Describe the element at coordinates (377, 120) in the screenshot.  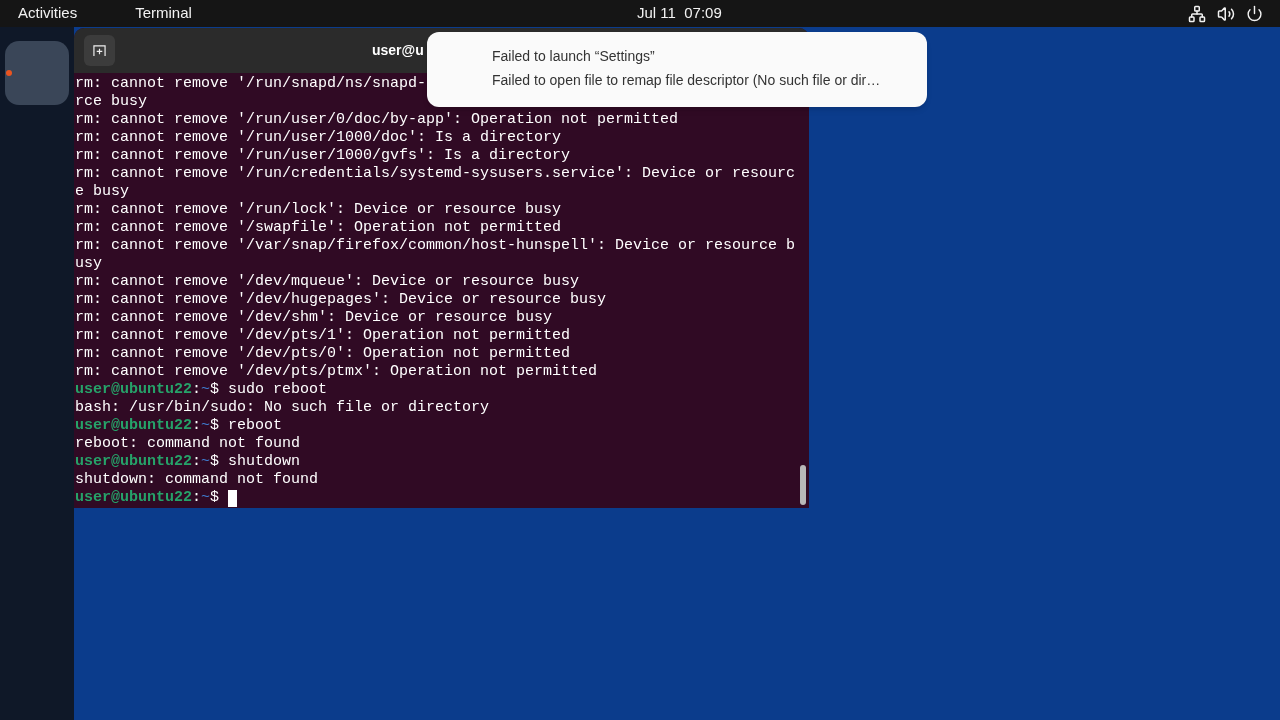
I see `terminal-line: rm: cannot remove '/run/user/0/doc/by-app': Operation not permitted` at that location.